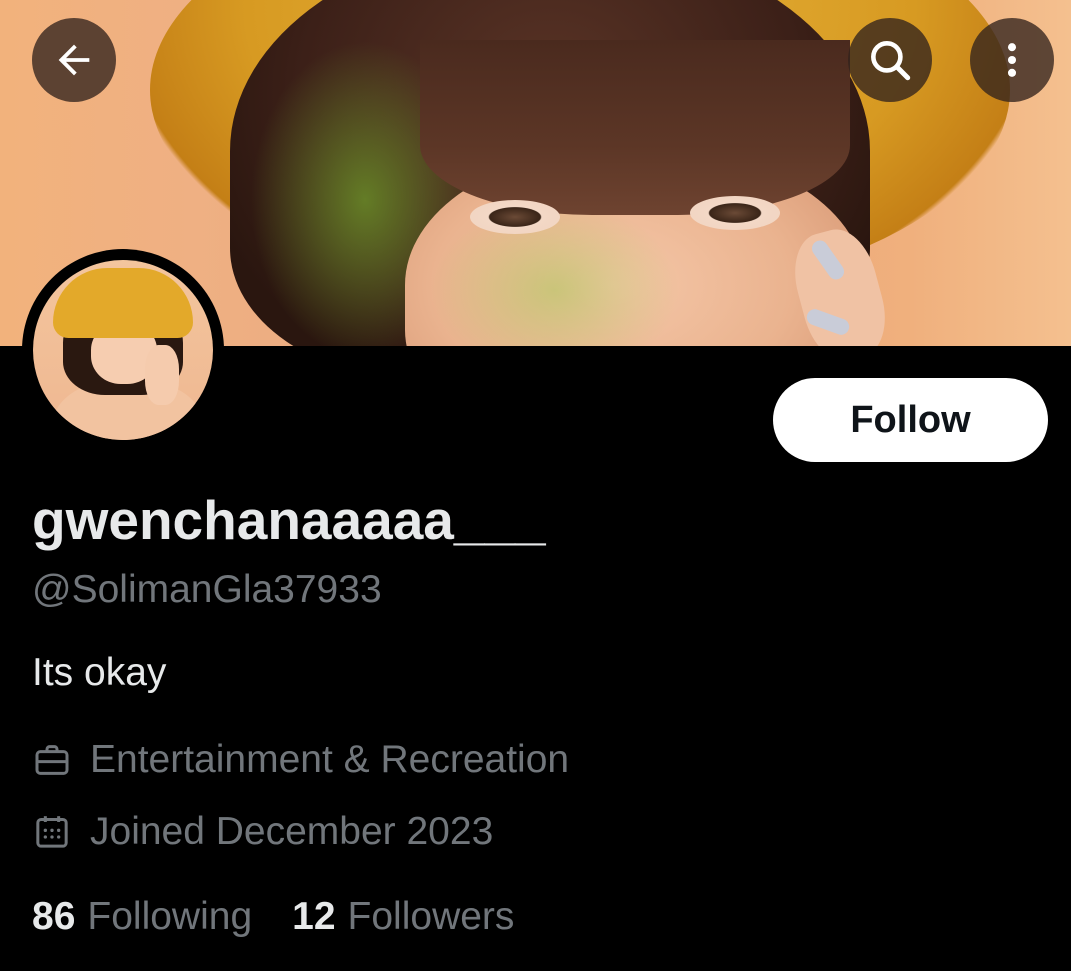 The image size is (1071, 971). What do you see at coordinates (123, 303) in the screenshot?
I see `avatar-photo-hat` at bounding box center [123, 303].